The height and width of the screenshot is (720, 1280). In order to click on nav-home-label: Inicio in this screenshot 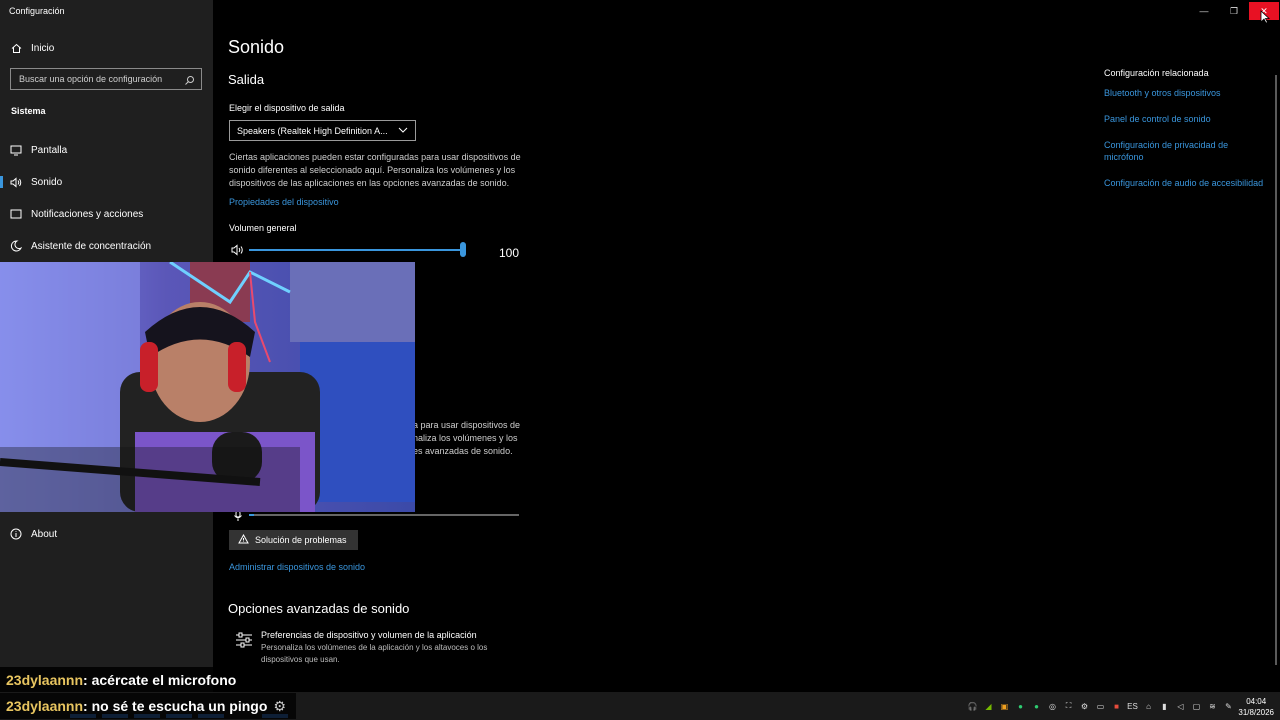, I will do `click(43, 48)`.